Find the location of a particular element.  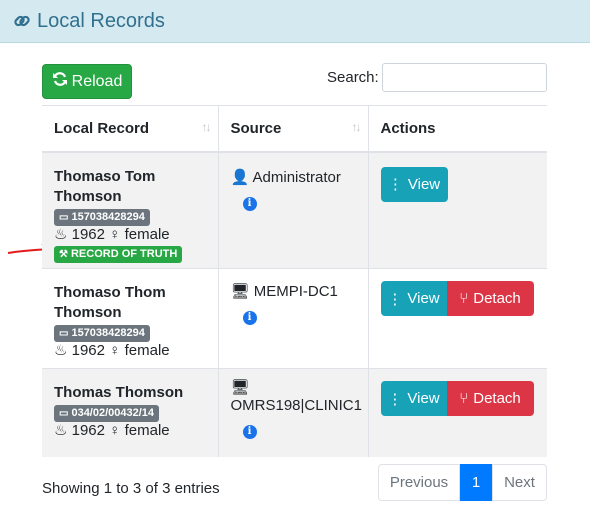

search-label: Search: is located at coordinates (353, 77).